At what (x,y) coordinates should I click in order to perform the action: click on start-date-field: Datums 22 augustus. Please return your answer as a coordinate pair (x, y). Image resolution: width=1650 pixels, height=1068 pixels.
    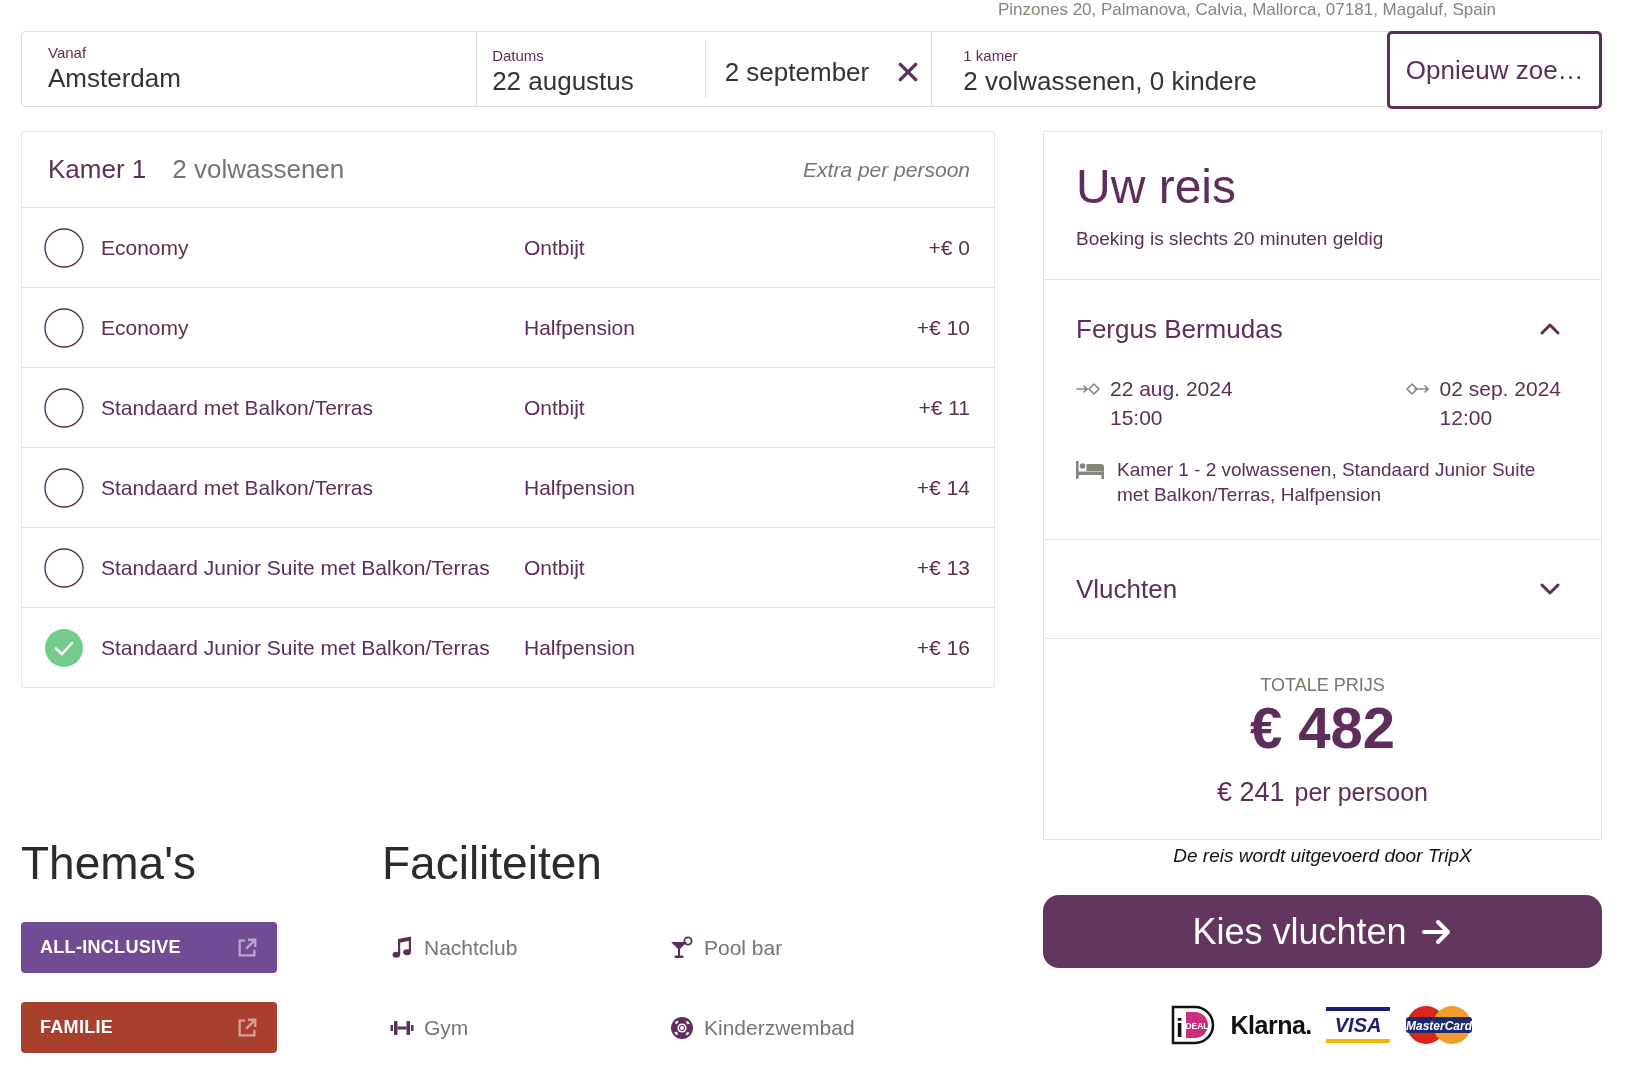
    Looking at the image, I should click on (591, 69).